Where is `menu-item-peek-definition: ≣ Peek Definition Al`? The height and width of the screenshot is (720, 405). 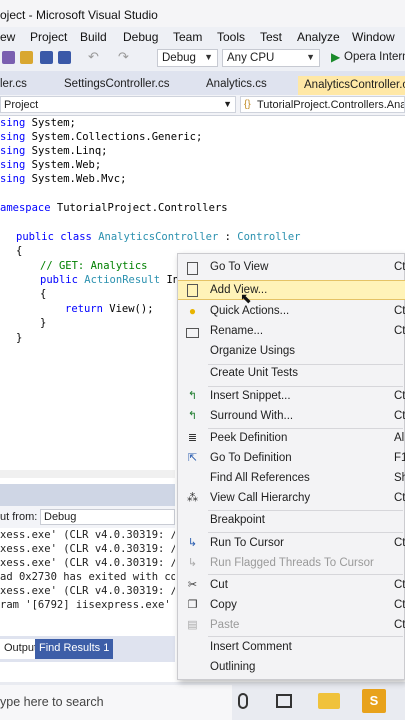
menu-item-peek-definition: ≣ Peek Definition Al is located at coordinates (291, 439).